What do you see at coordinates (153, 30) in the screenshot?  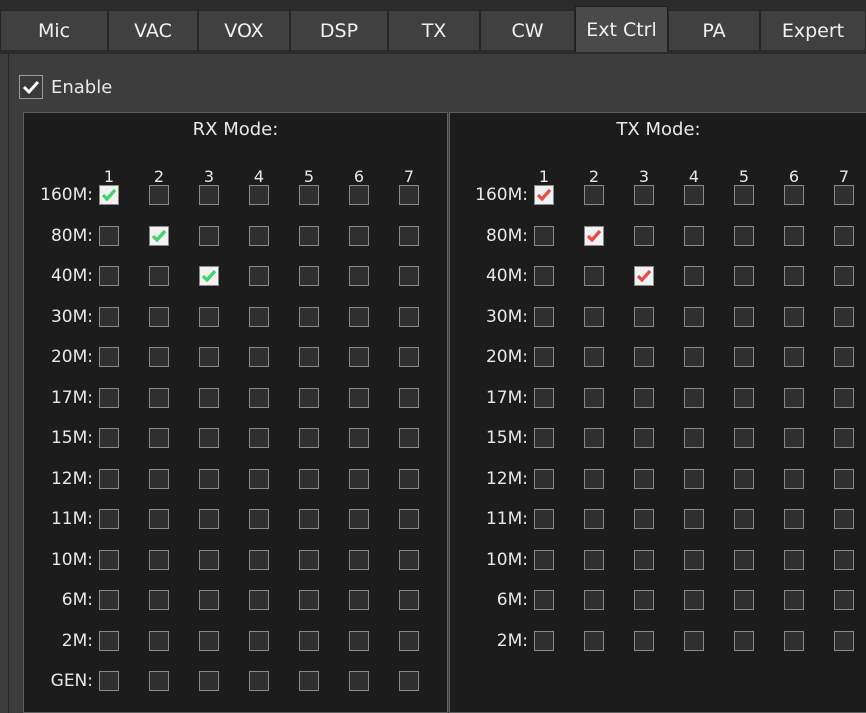 I see `tab-vac: VAC` at bounding box center [153, 30].